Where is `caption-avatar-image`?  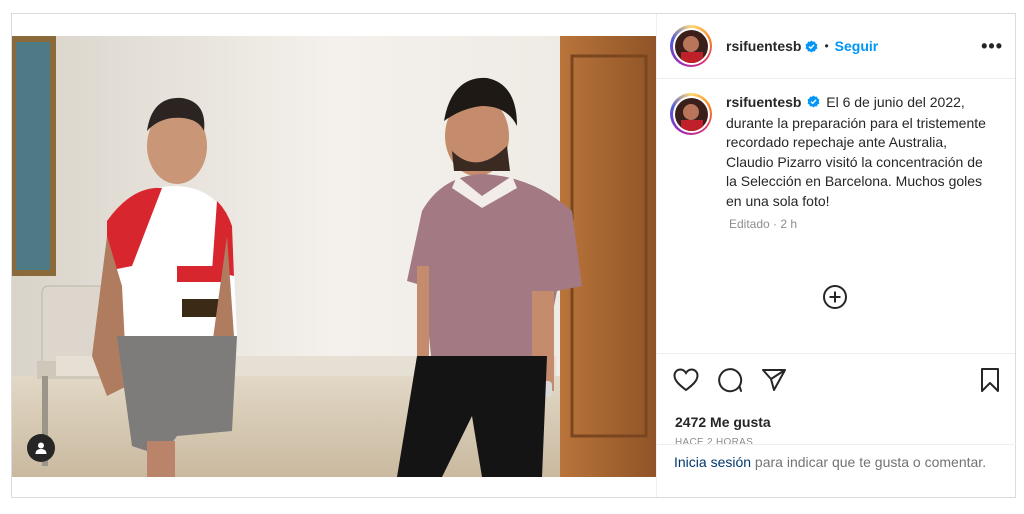 caption-avatar-image is located at coordinates (691, 114).